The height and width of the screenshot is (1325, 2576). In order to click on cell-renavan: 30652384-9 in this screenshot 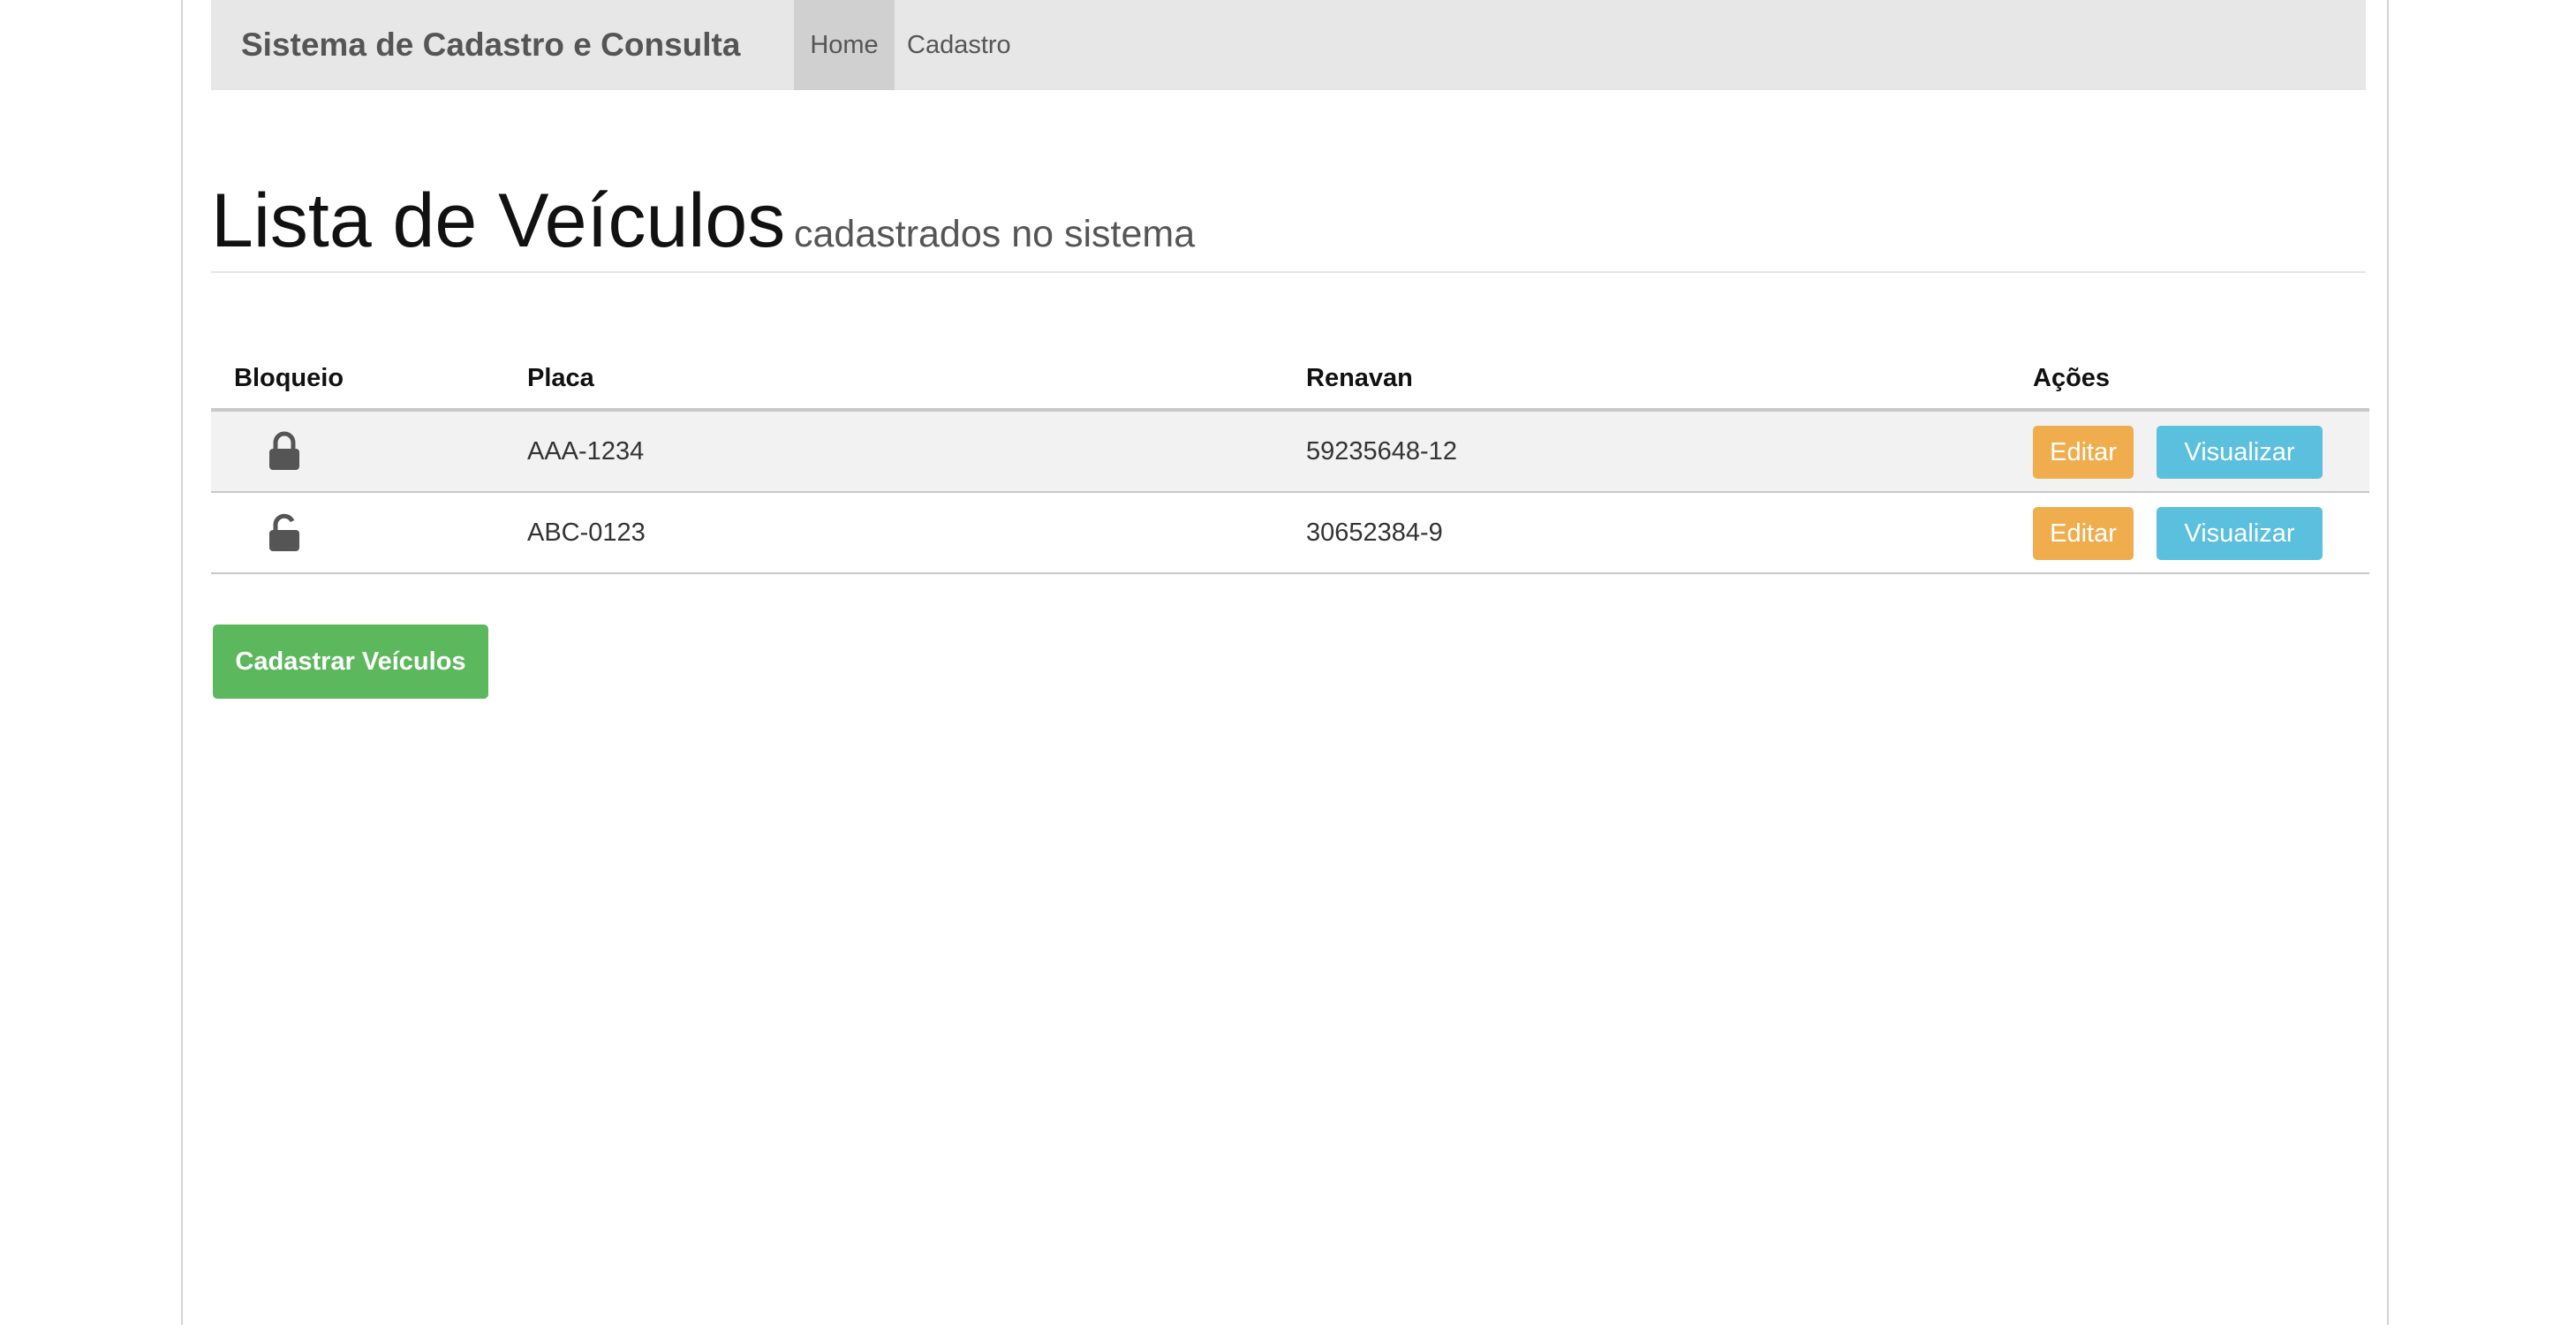, I will do `click(1375, 533)`.